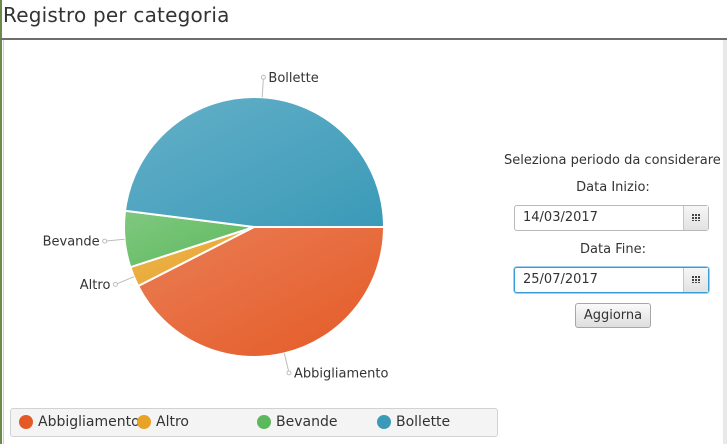 Image resolution: width=727 pixels, height=444 pixels. Describe the element at coordinates (71, 242) in the screenshot. I see `pie-label-bevande: Bevande` at that location.